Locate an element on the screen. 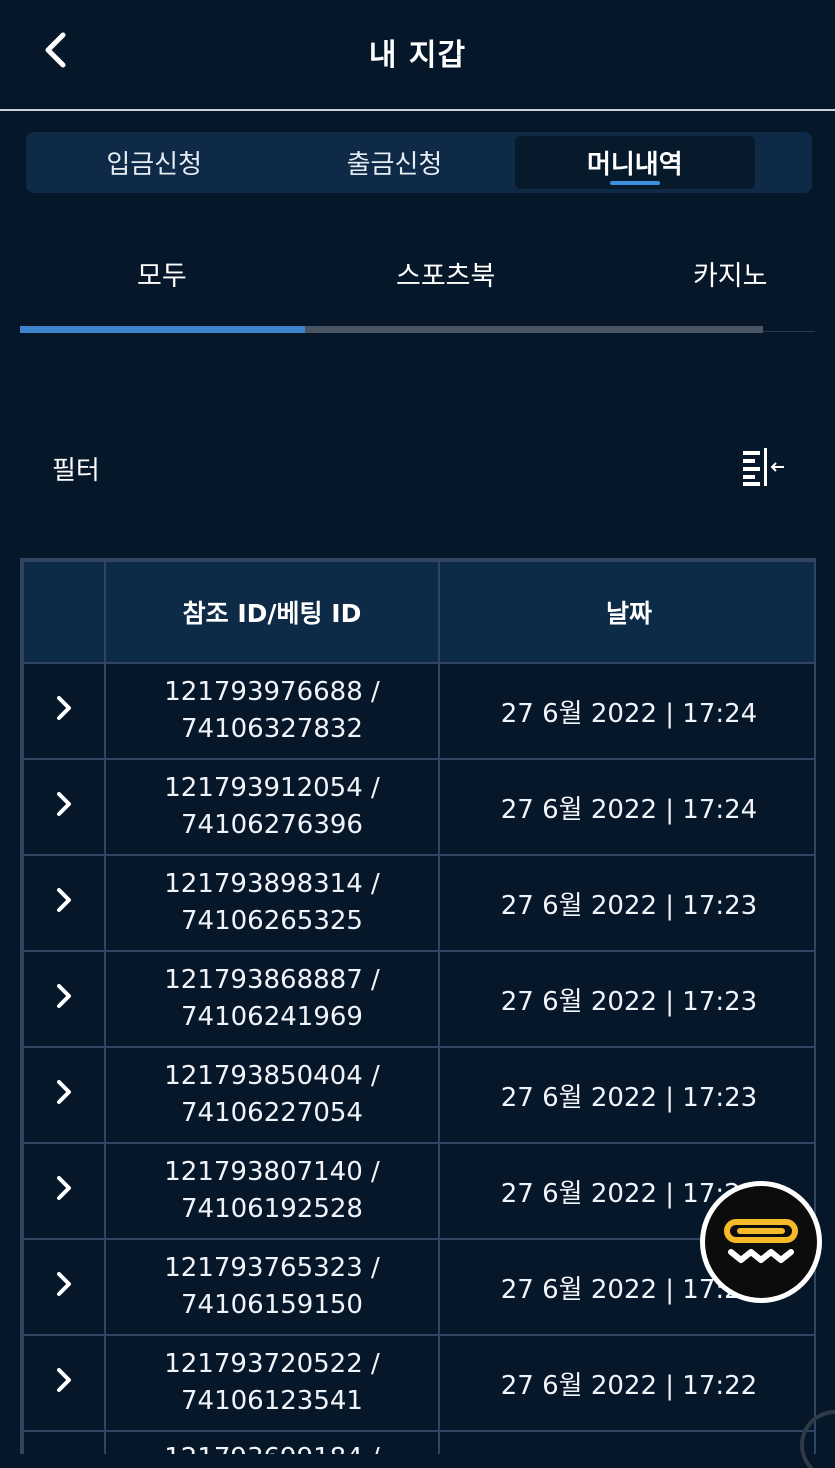 The width and height of the screenshot is (835, 1468). table-row: 121793699184 / is located at coordinates (418, 1442).